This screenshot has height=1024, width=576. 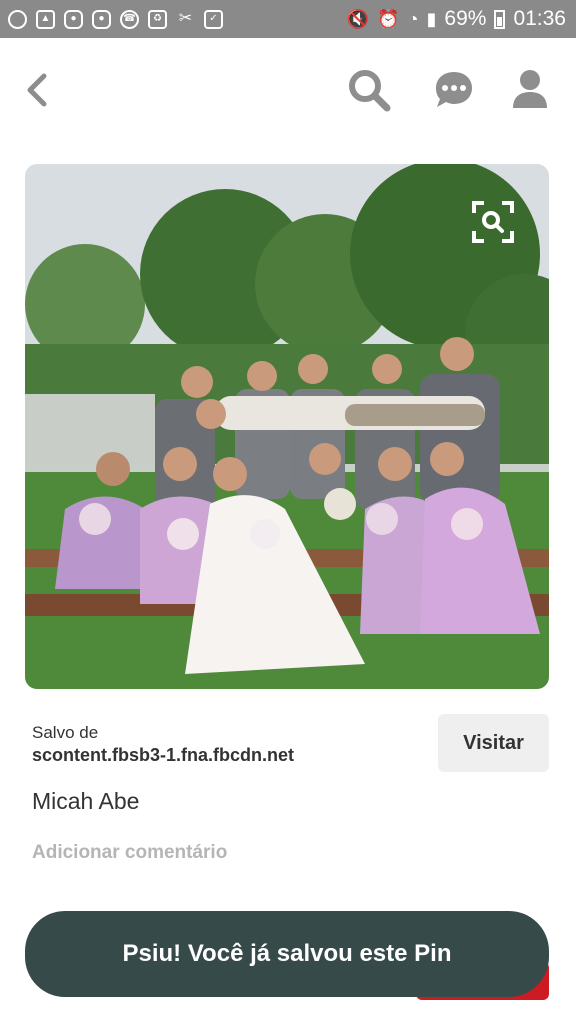 I want to click on comment-input: Adicionar comentário, so click(x=232, y=853).